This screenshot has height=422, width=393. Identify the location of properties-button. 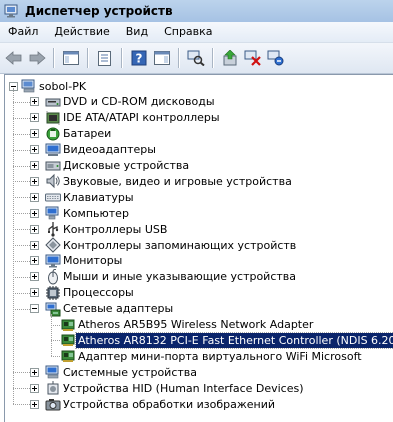
(105, 58).